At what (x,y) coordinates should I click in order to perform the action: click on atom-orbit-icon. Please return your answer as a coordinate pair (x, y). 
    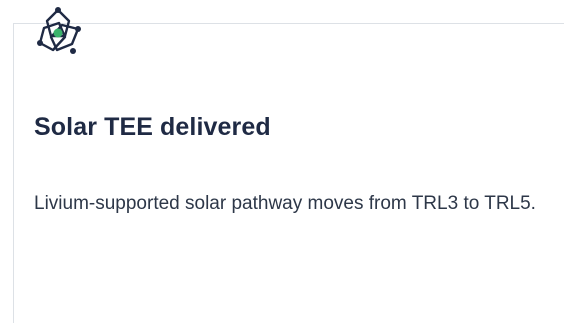
    Looking at the image, I should click on (58, 33).